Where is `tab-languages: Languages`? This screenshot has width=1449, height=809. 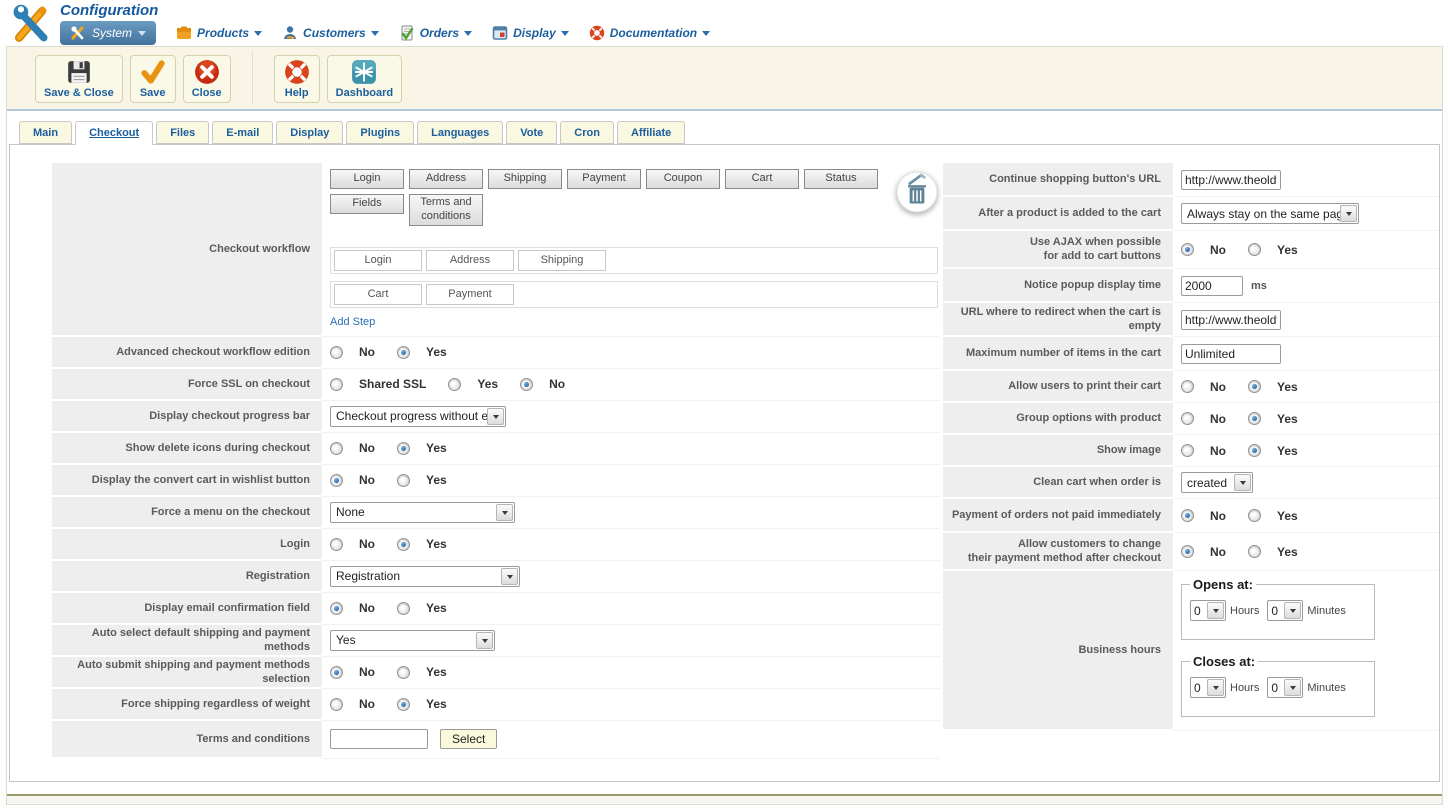
tab-languages: Languages is located at coordinates (460, 132).